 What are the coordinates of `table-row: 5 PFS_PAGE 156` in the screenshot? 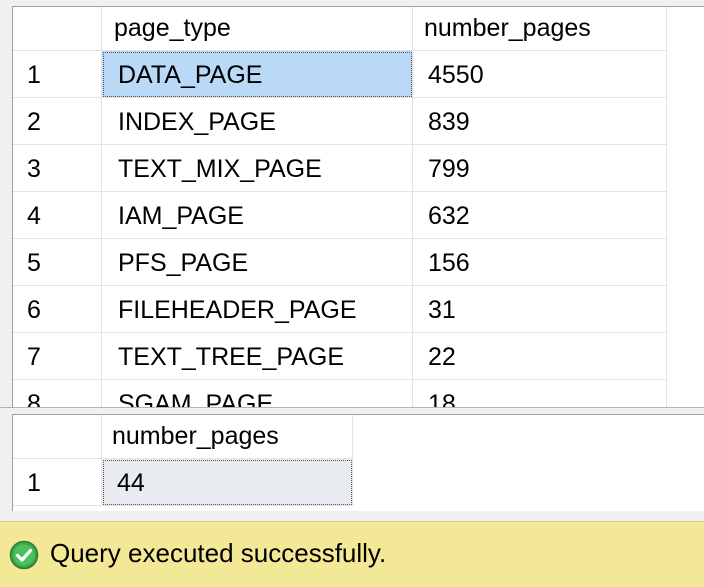 It's located at (340, 262).